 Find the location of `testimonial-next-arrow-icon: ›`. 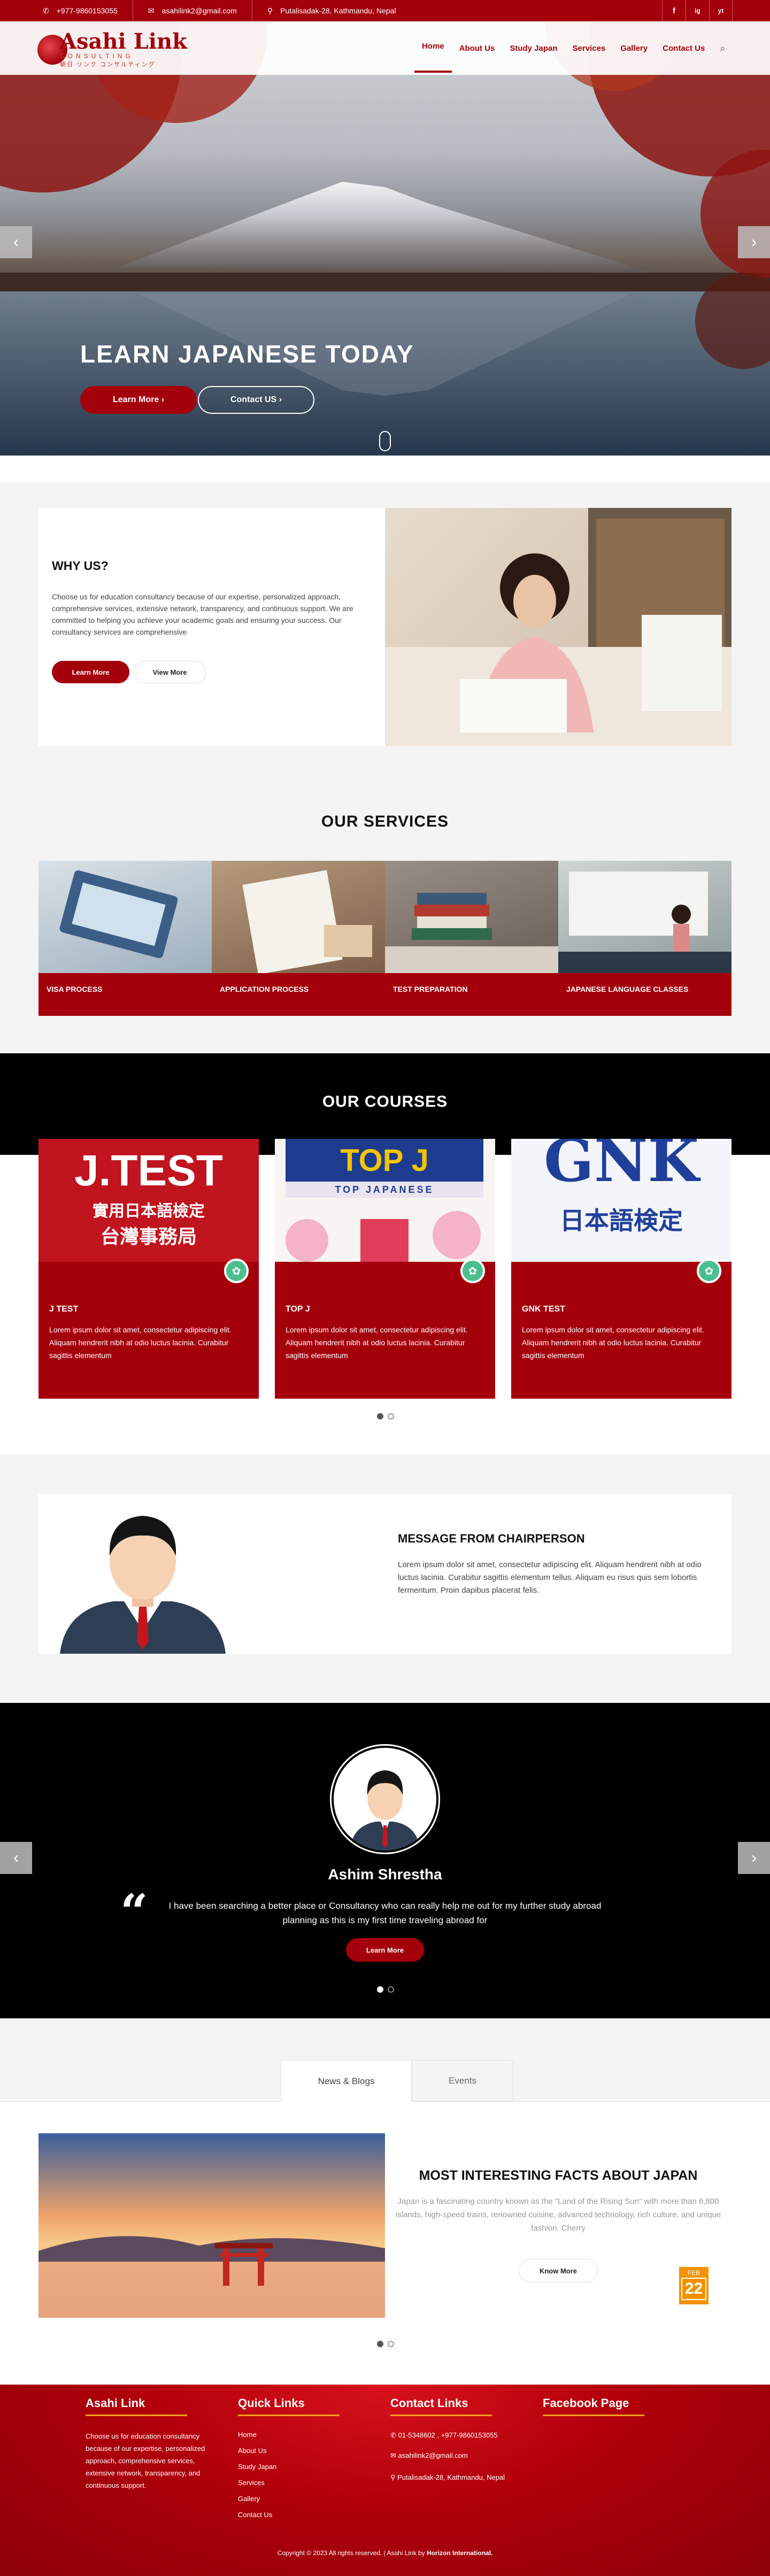

testimonial-next-arrow-icon: › is located at coordinates (754, 1858).